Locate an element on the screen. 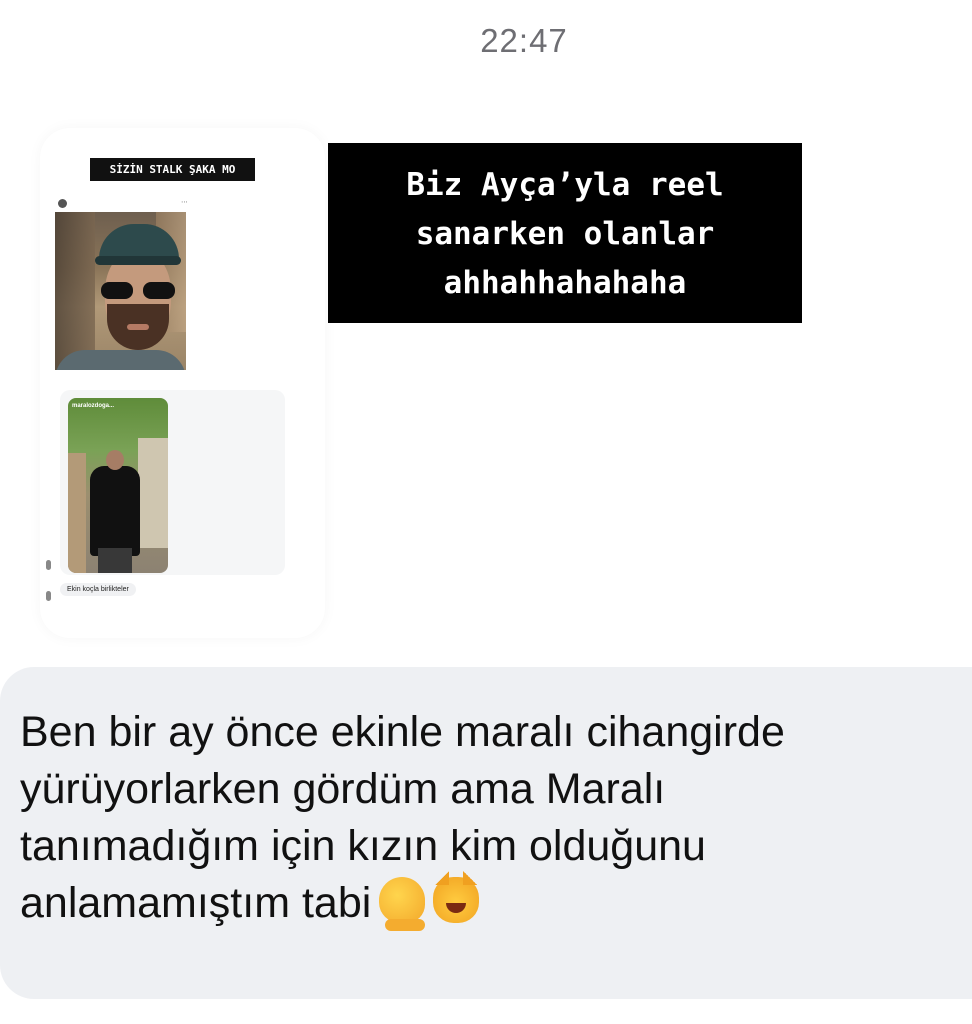 The height and width of the screenshot is (1024, 972). avatar is located at coordinates (62, 203).